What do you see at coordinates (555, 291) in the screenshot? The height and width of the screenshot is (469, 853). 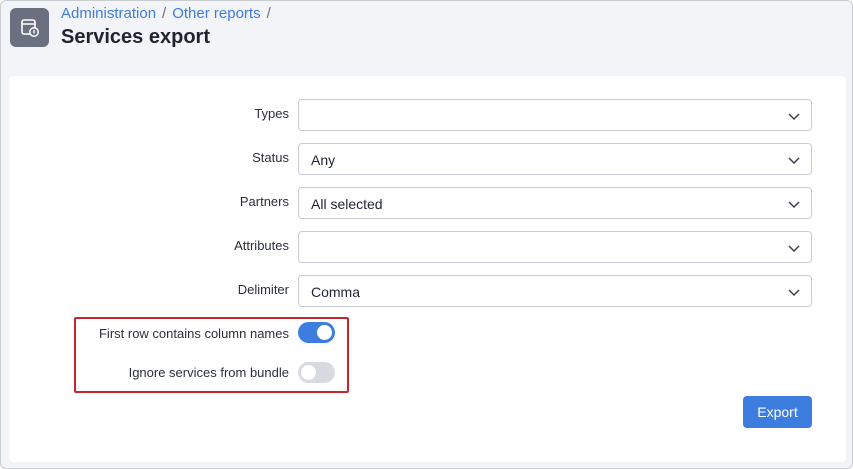 I see `delimiter-select: Comma` at bounding box center [555, 291].